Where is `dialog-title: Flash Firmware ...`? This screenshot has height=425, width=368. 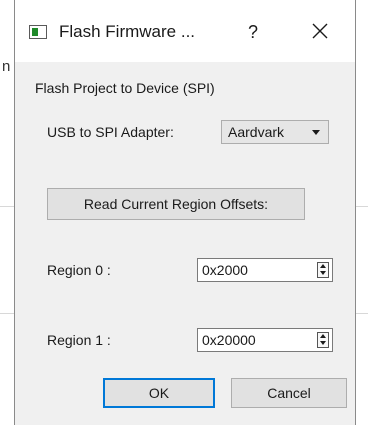
dialog-title: Flash Firmware ... is located at coordinates (127, 31).